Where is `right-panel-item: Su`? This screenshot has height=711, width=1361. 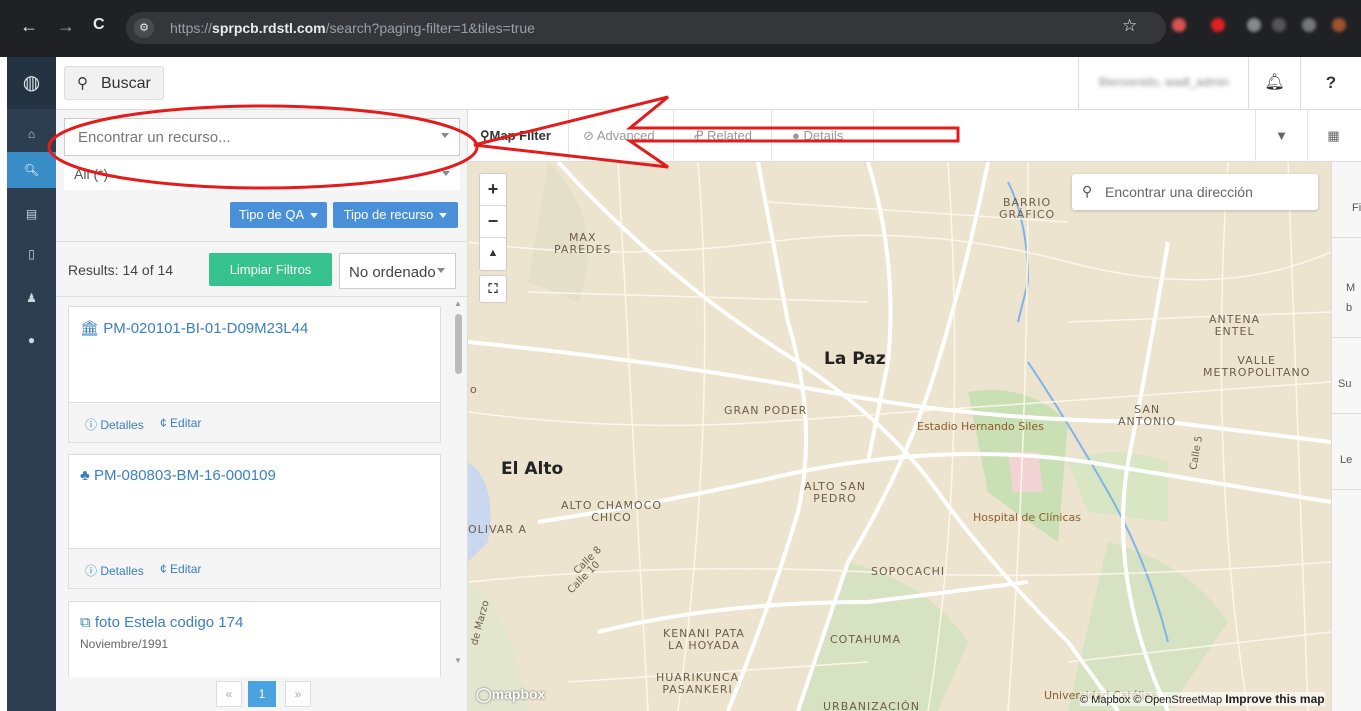
right-panel-item: Su is located at coordinates (1346, 376).